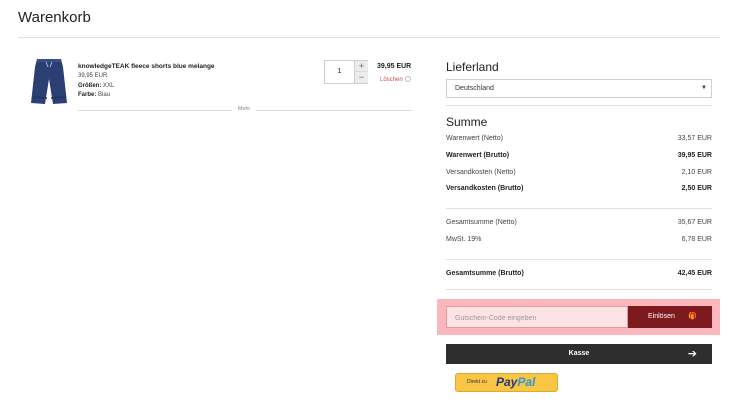 This screenshot has height=408, width=740. I want to click on gift-icon: 🎁, so click(692, 317).